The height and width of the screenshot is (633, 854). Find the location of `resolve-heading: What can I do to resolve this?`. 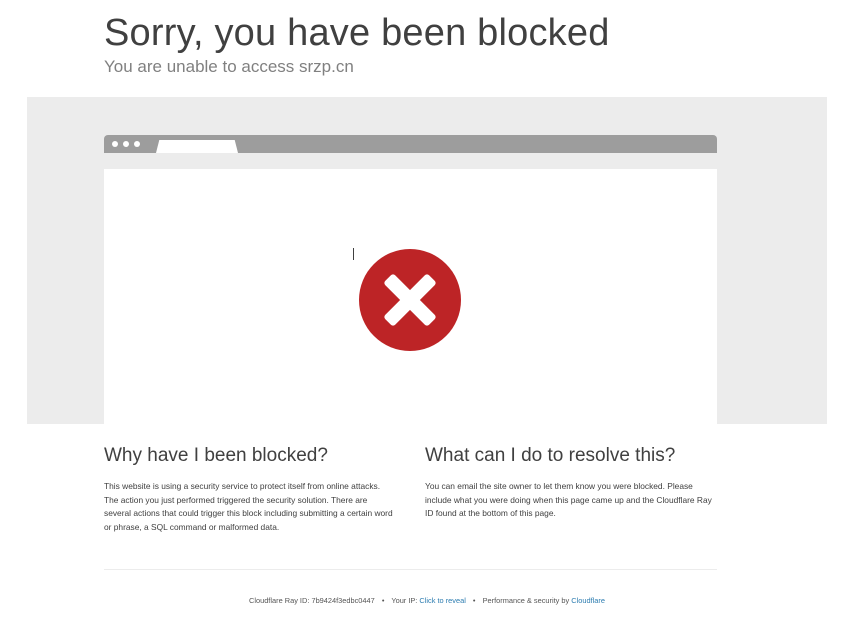

resolve-heading: What can I do to resolve this? is located at coordinates (550, 455).